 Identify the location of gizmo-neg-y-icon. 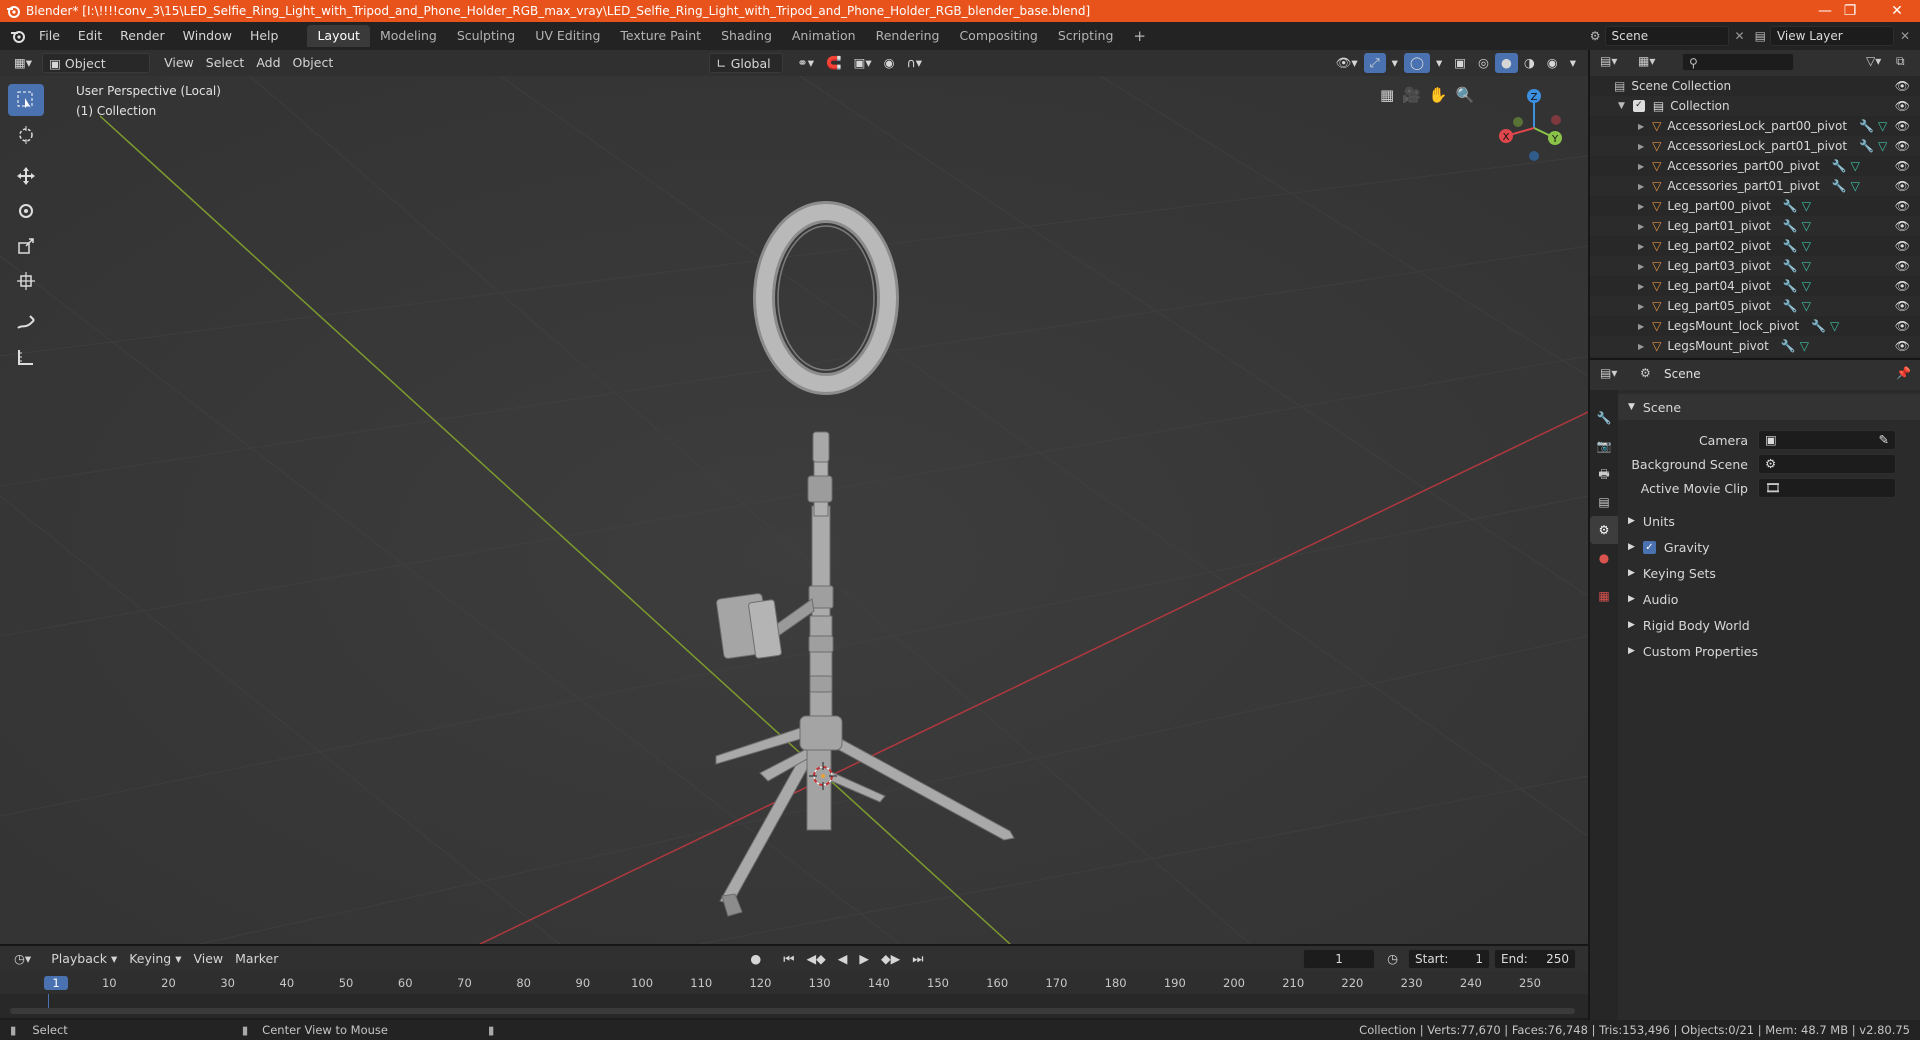
(1518, 122).